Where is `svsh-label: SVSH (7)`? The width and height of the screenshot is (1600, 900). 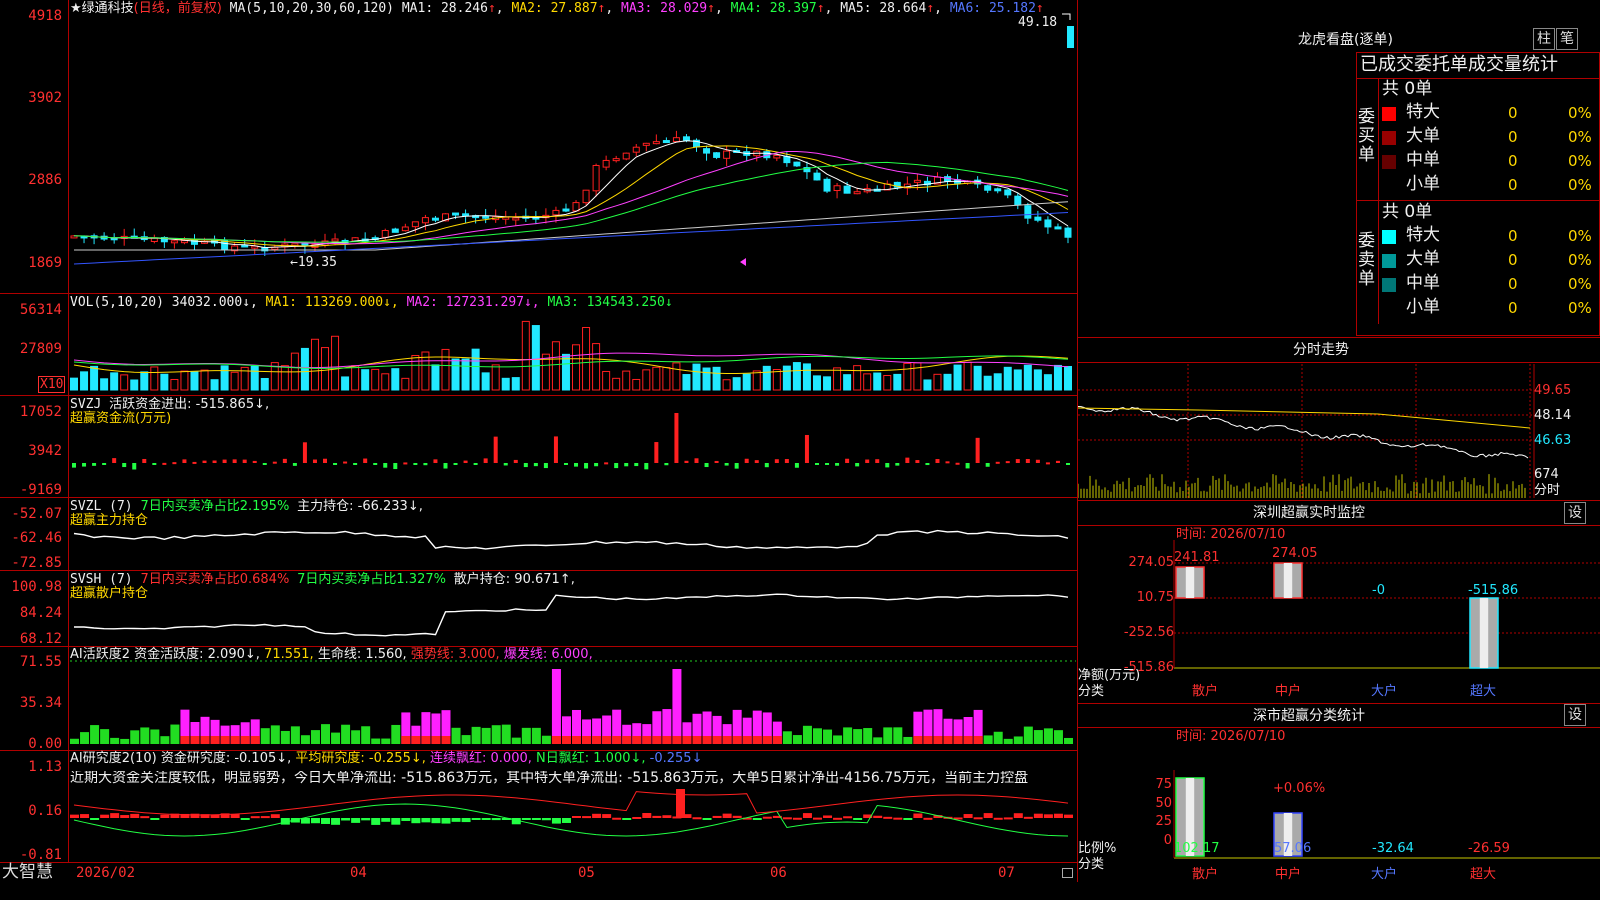
svsh-label: SVSH (7) is located at coordinates (101, 579).